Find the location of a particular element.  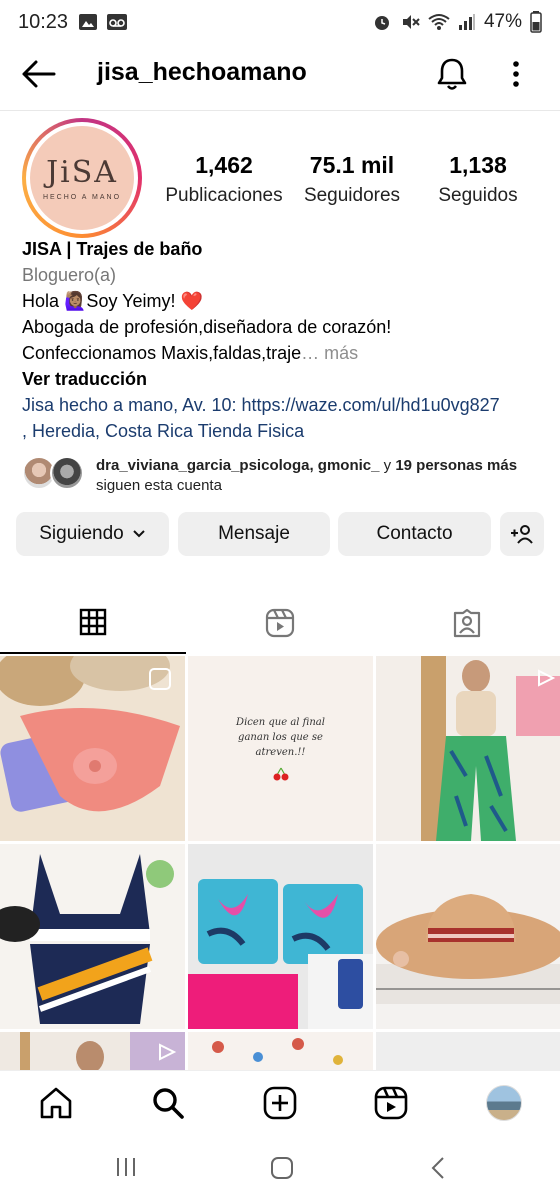

chevron-down-icon is located at coordinates (139, 534).